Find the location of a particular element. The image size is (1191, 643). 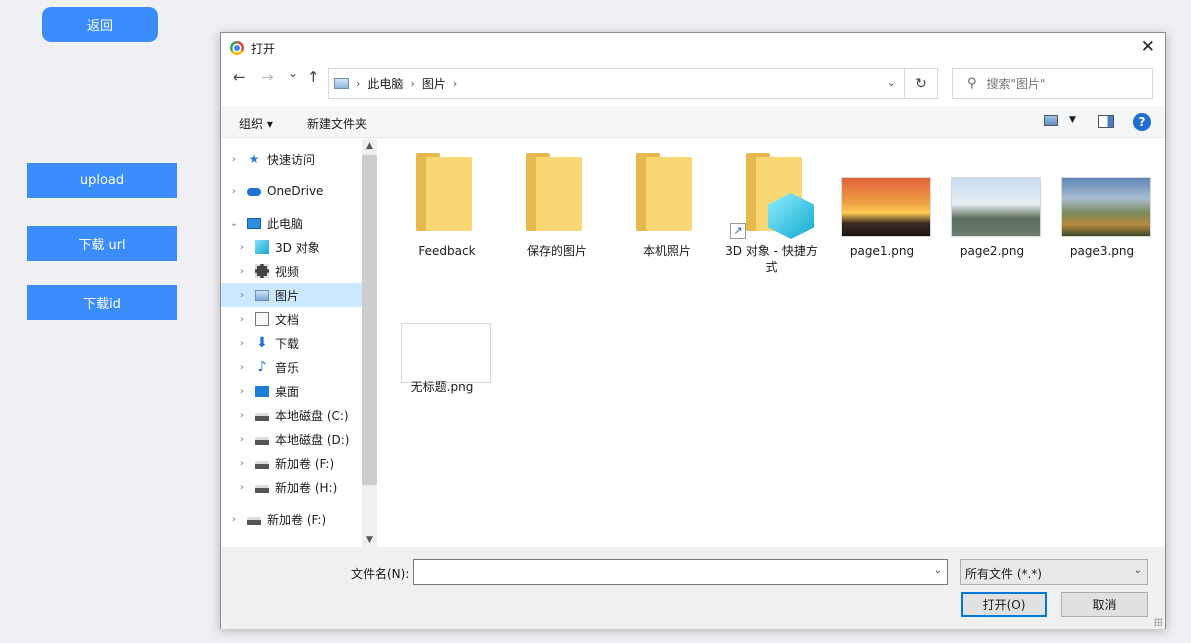

breadcrumb-this-pc: 此电脑 is located at coordinates (385, 83).